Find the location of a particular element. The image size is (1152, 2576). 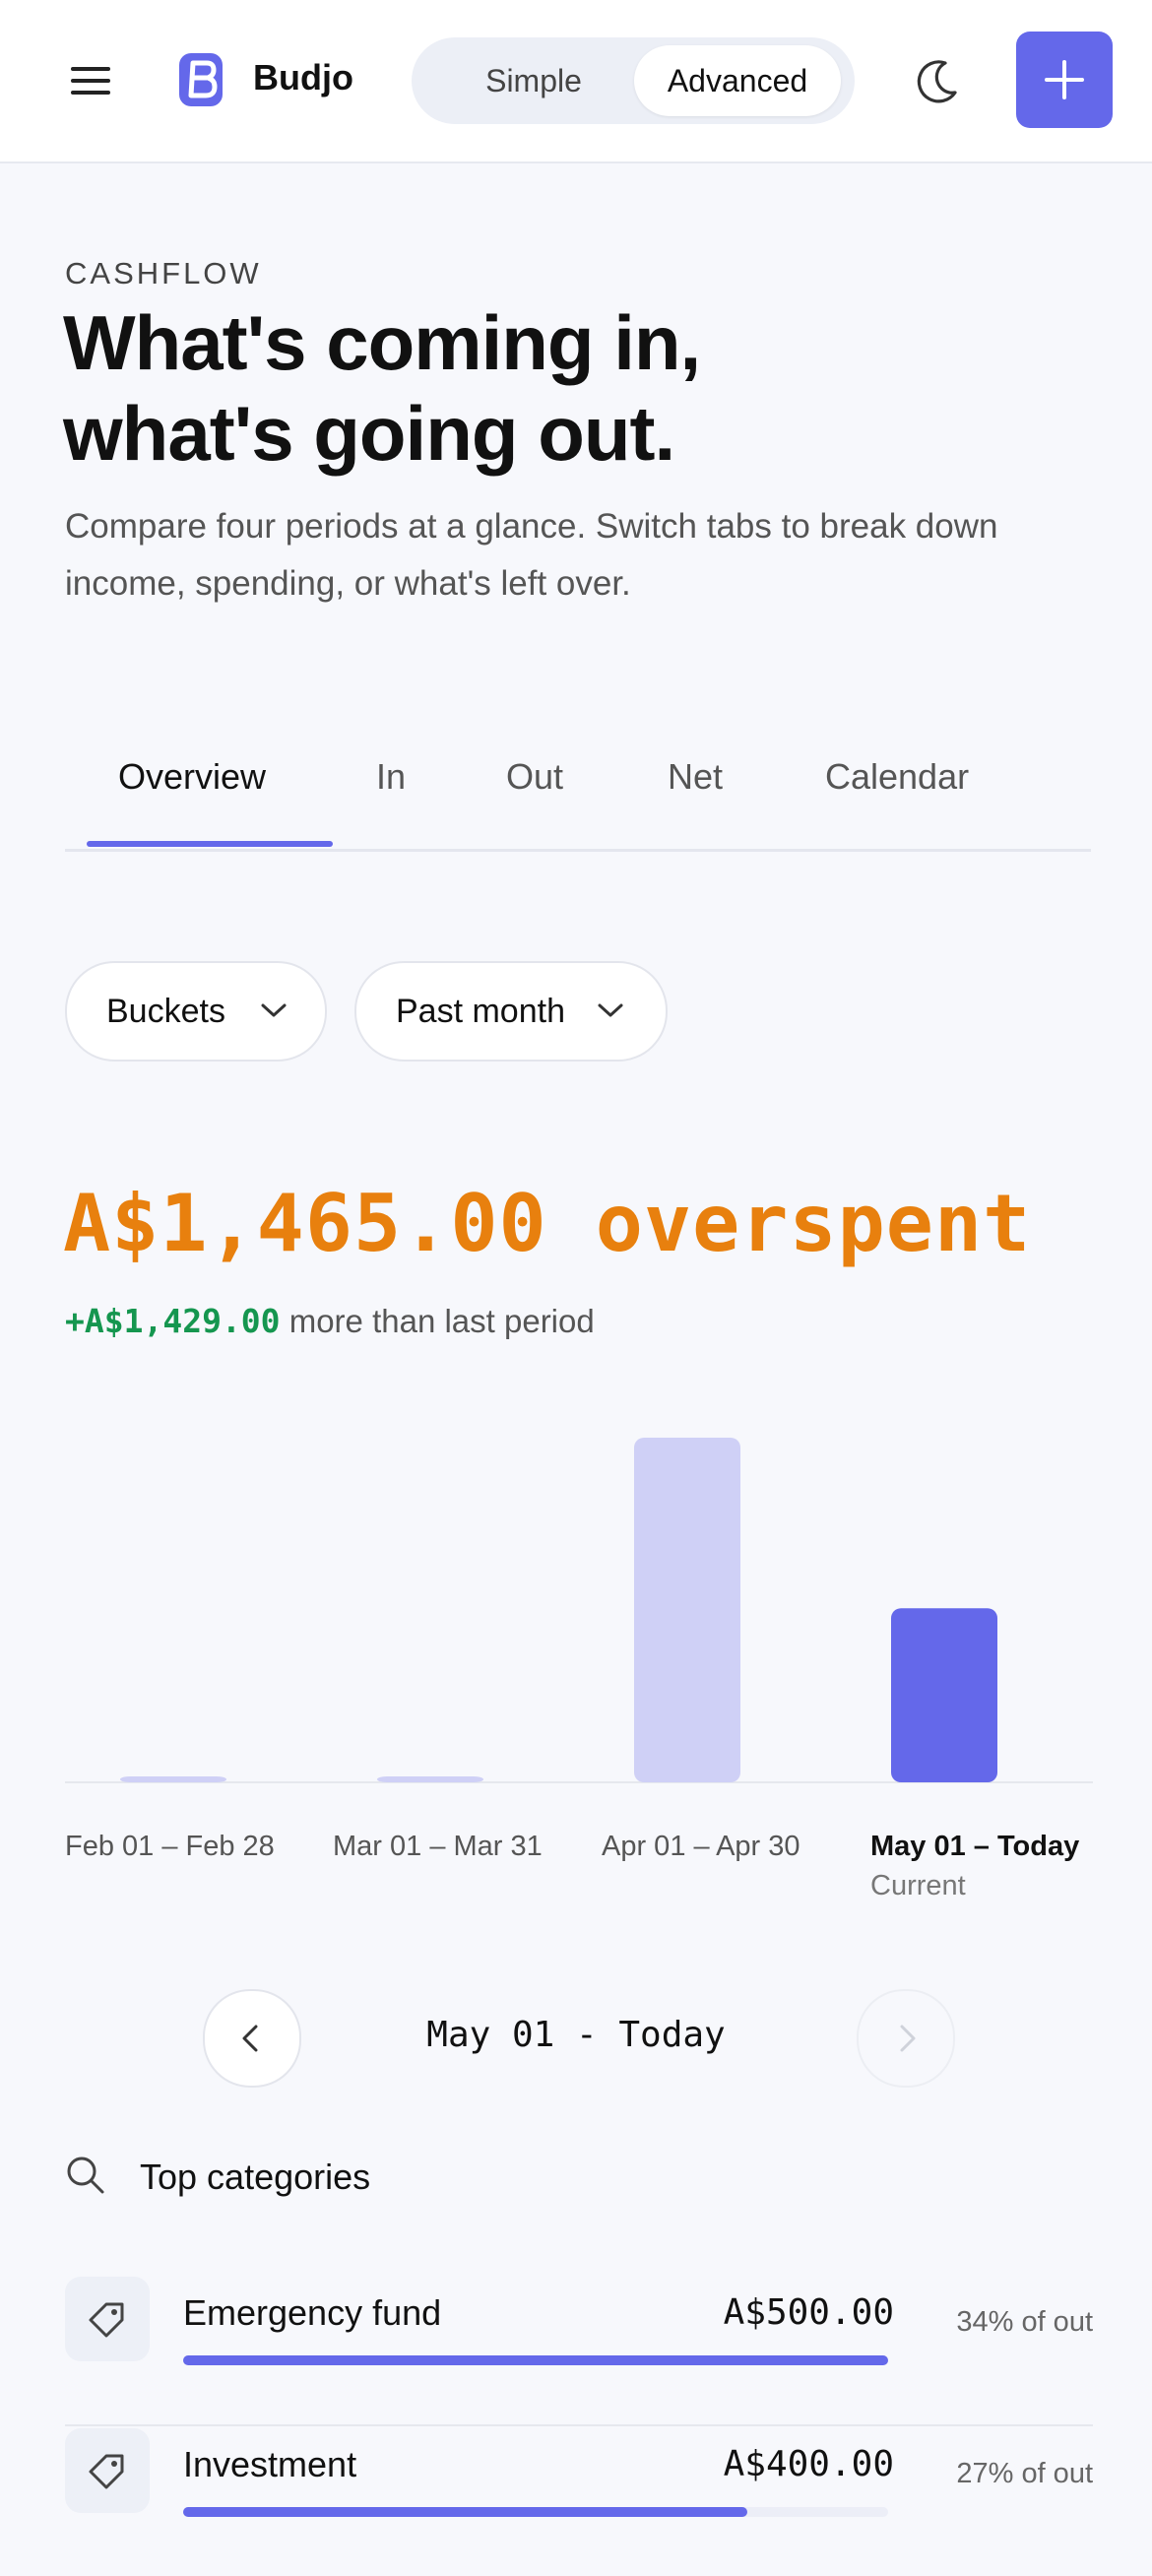

chart-x-label: Feb 01 – Feb 28 is located at coordinates (170, 1846).